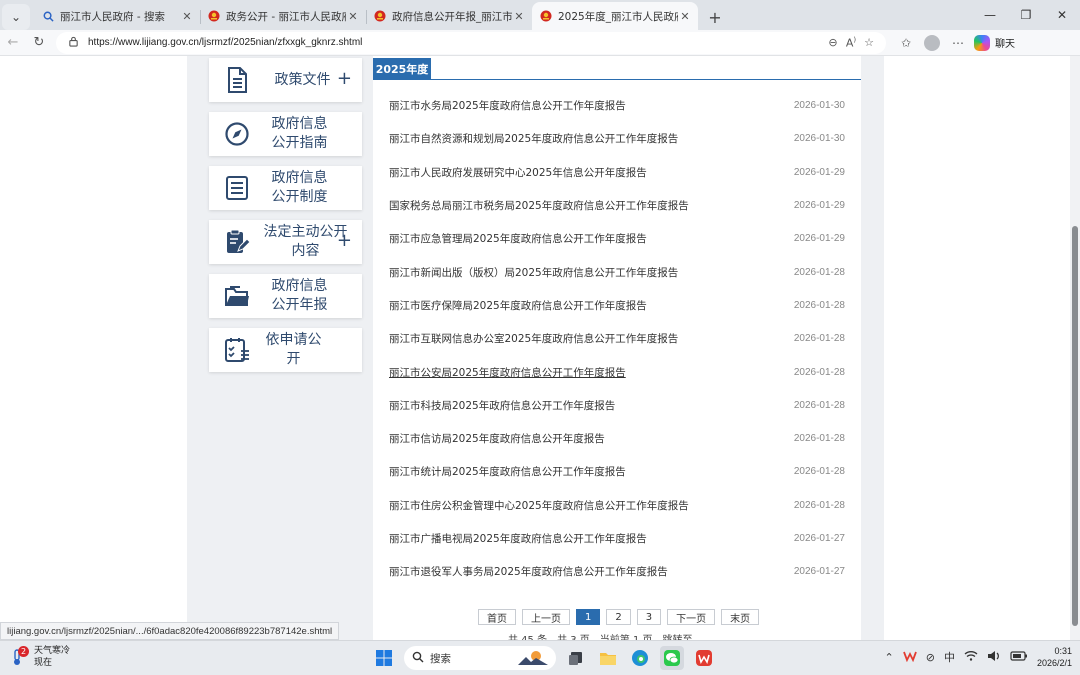  Describe the element at coordinates (518, 538) in the screenshot. I see `report-title-link: 丽江市广播电视局2025年度政府信息公开工作年度报告` at that location.